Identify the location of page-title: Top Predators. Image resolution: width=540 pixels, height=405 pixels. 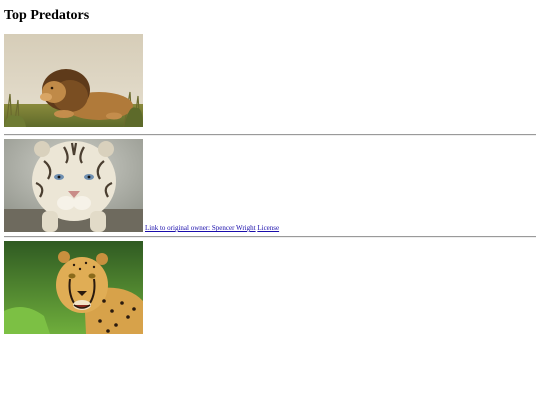
(47, 15).